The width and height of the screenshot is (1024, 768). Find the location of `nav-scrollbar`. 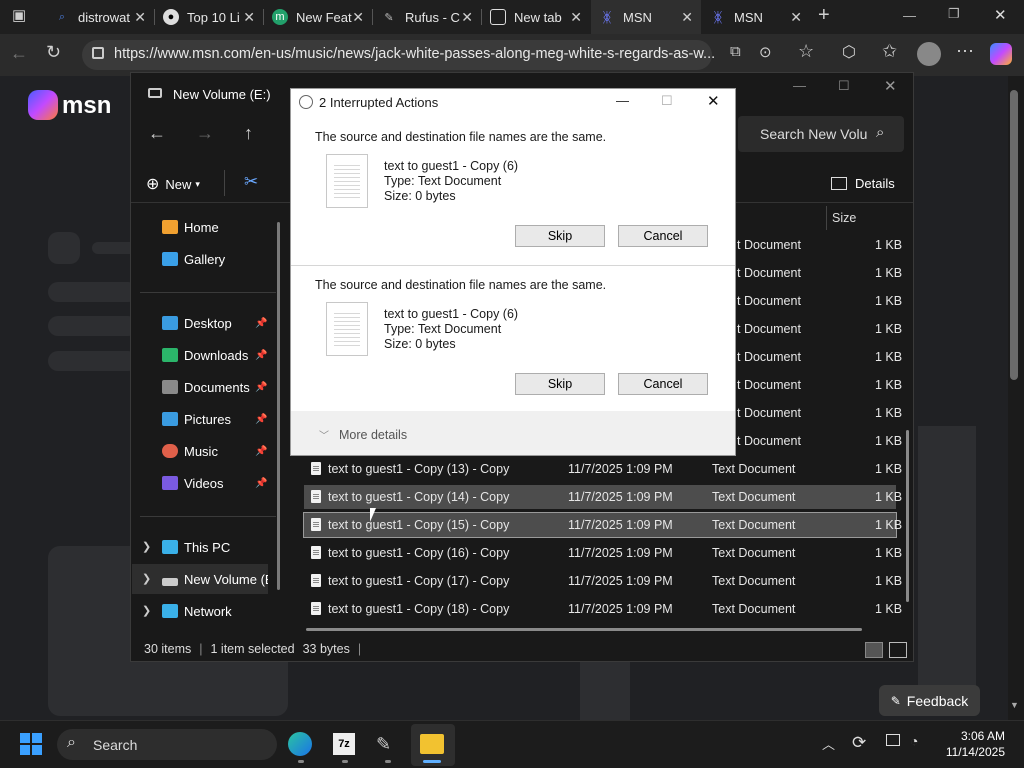

nav-scrollbar is located at coordinates (278, 406).